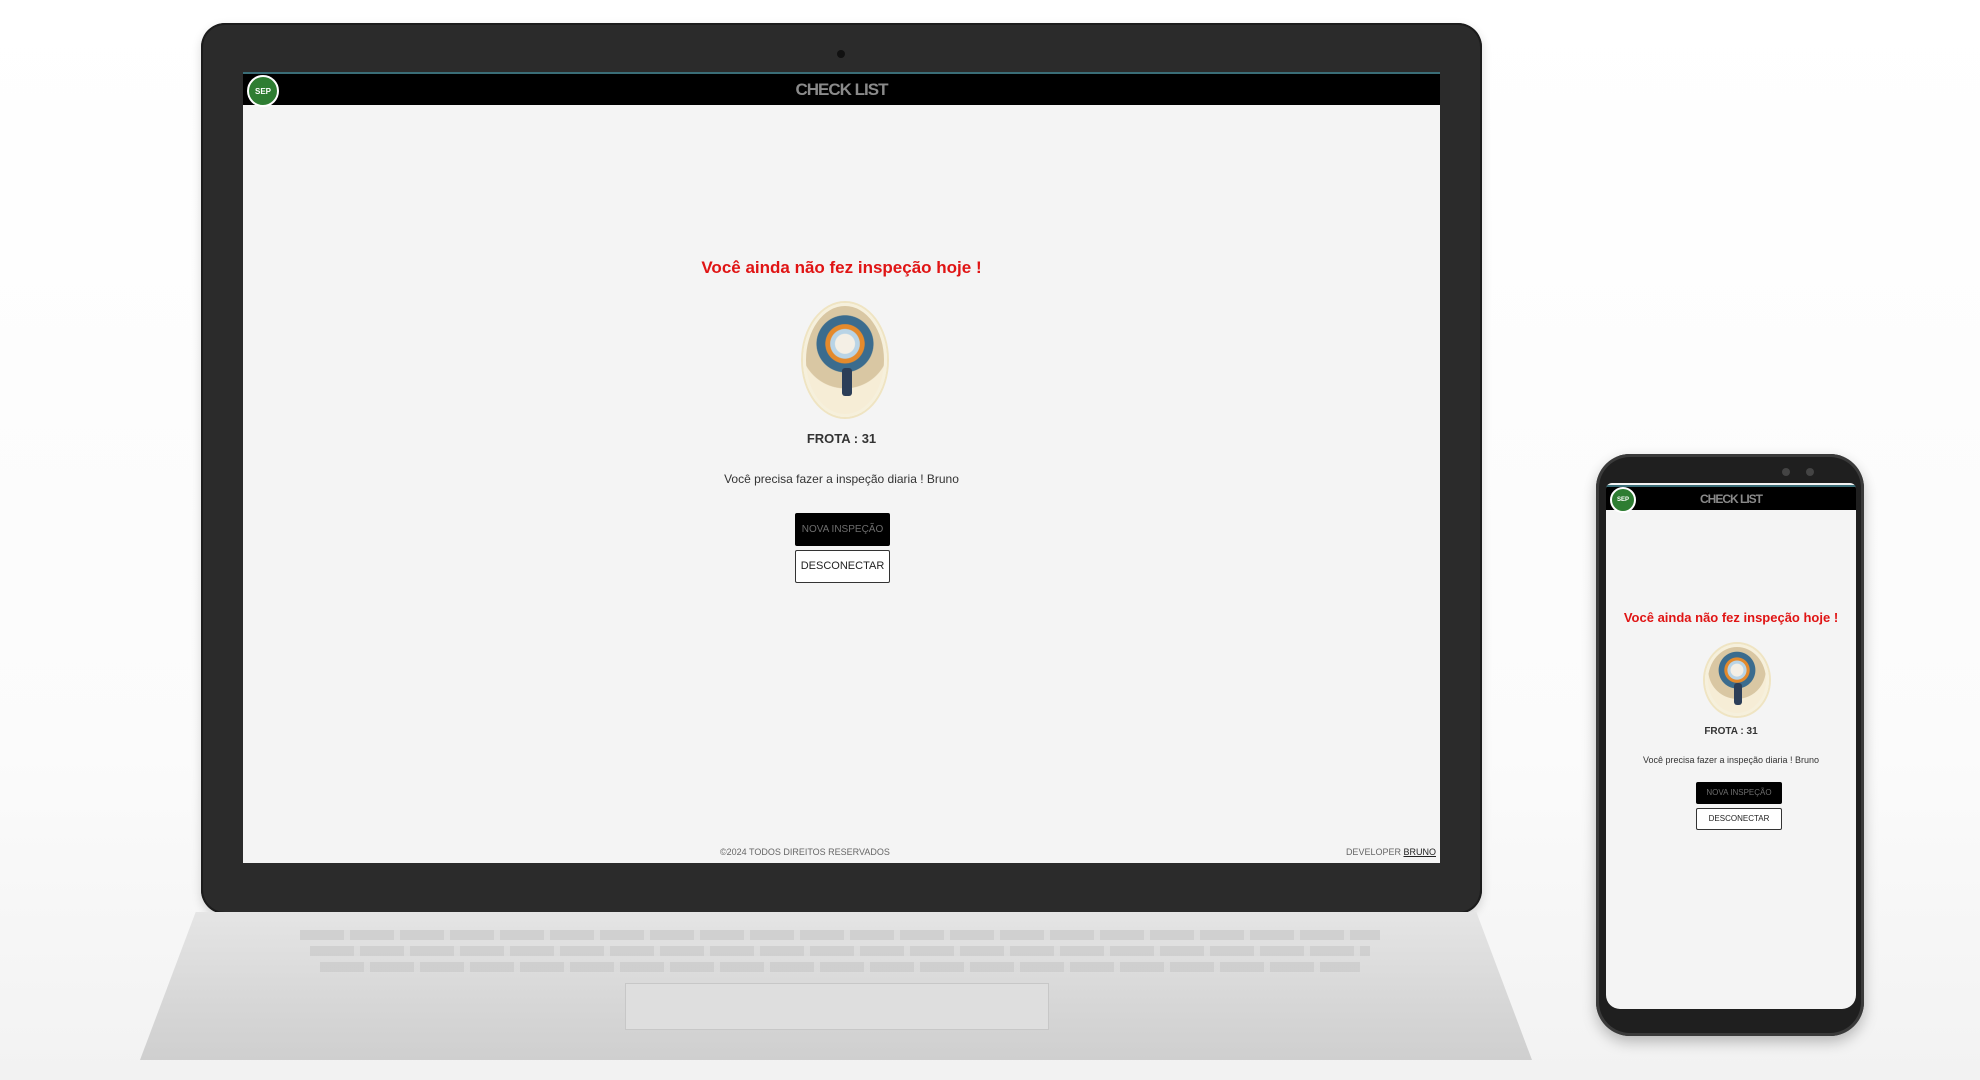  What do you see at coordinates (1419, 852) in the screenshot?
I see `developer-link: BRUNO` at bounding box center [1419, 852].